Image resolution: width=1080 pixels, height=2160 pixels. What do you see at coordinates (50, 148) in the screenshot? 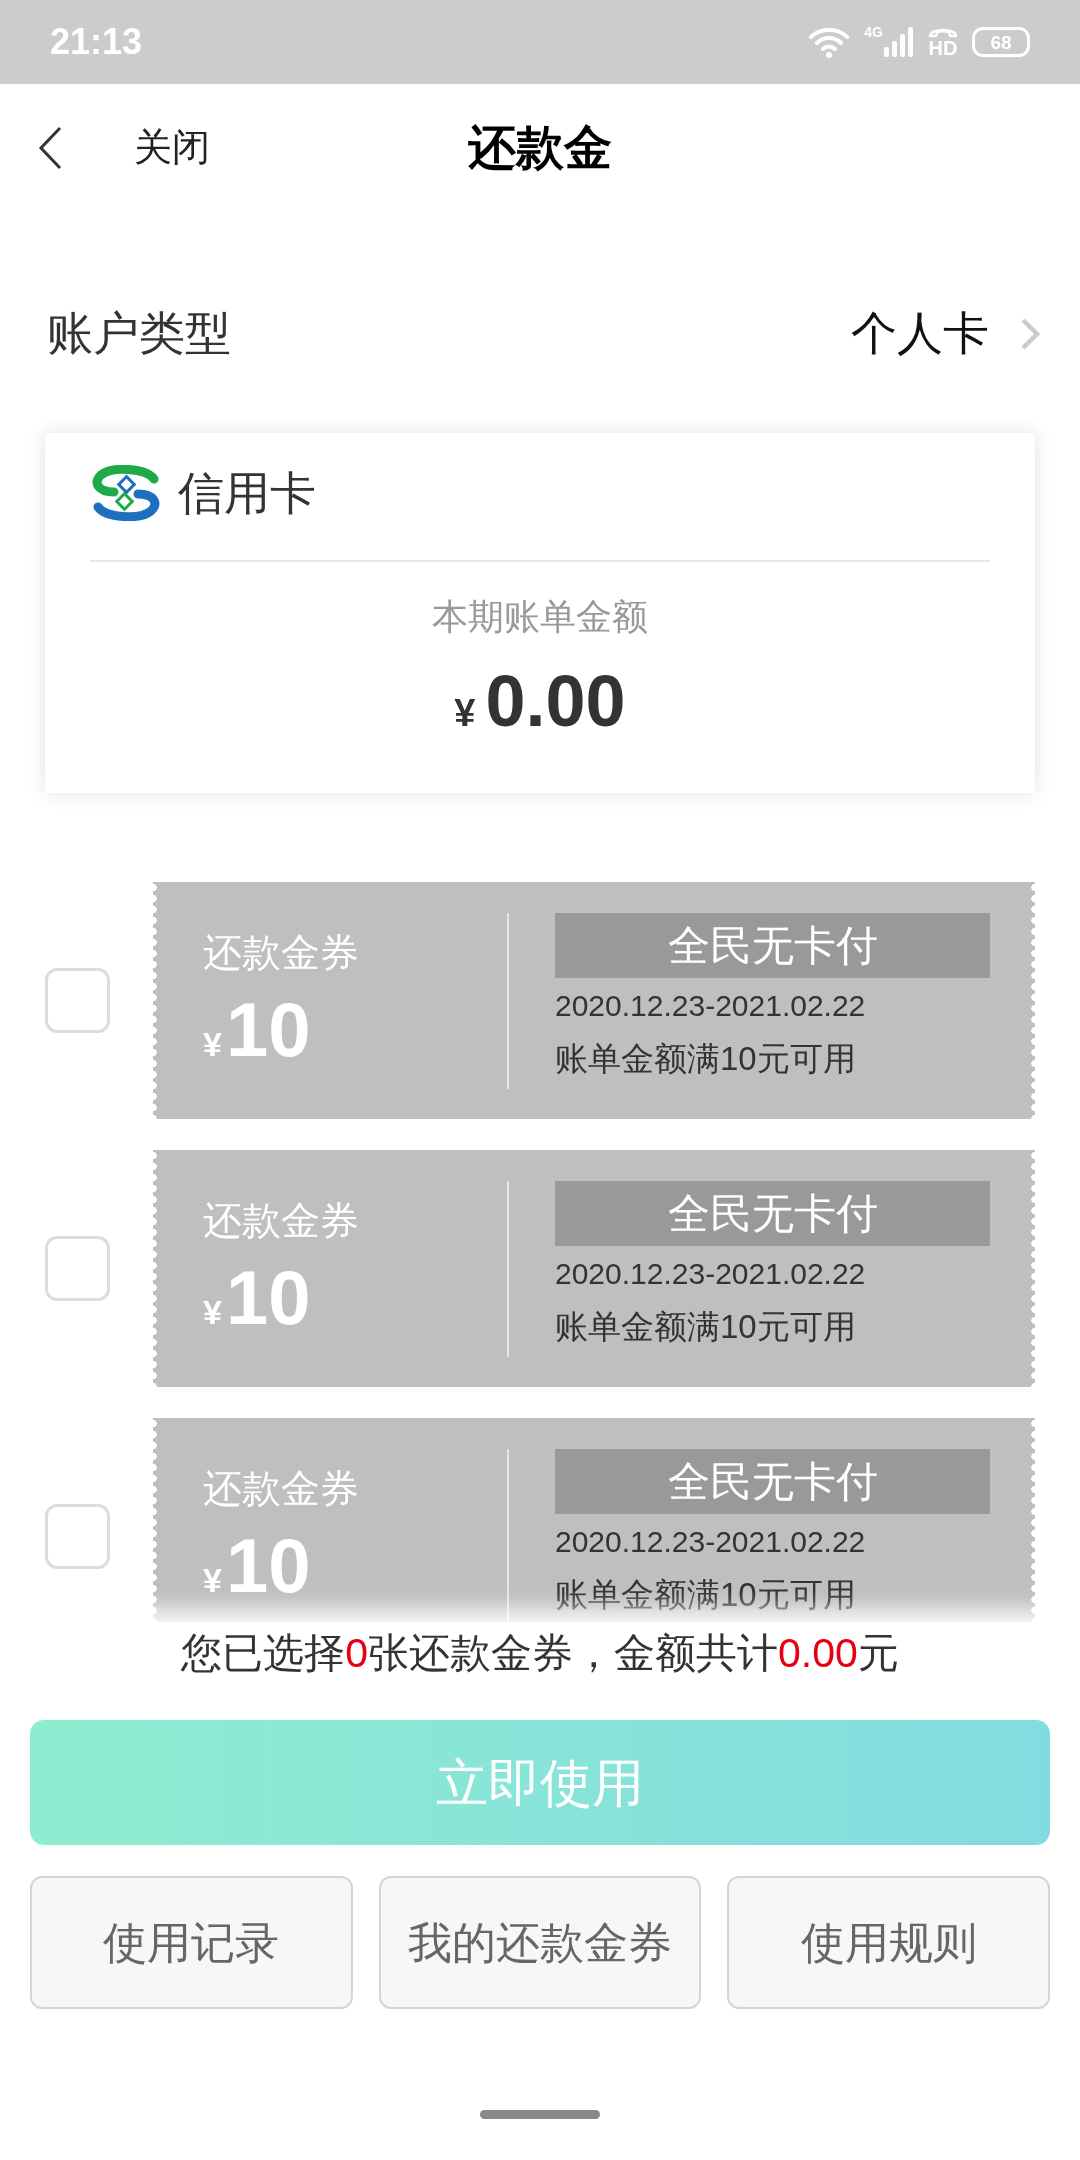
I see `back-icon` at bounding box center [50, 148].